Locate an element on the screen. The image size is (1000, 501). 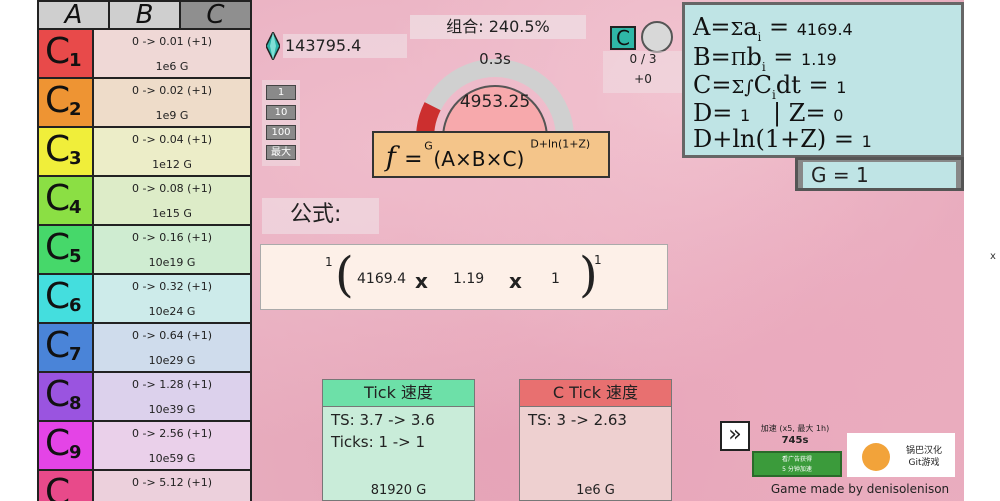
combo-label: 组合: 240.5% is located at coordinates (498, 27).